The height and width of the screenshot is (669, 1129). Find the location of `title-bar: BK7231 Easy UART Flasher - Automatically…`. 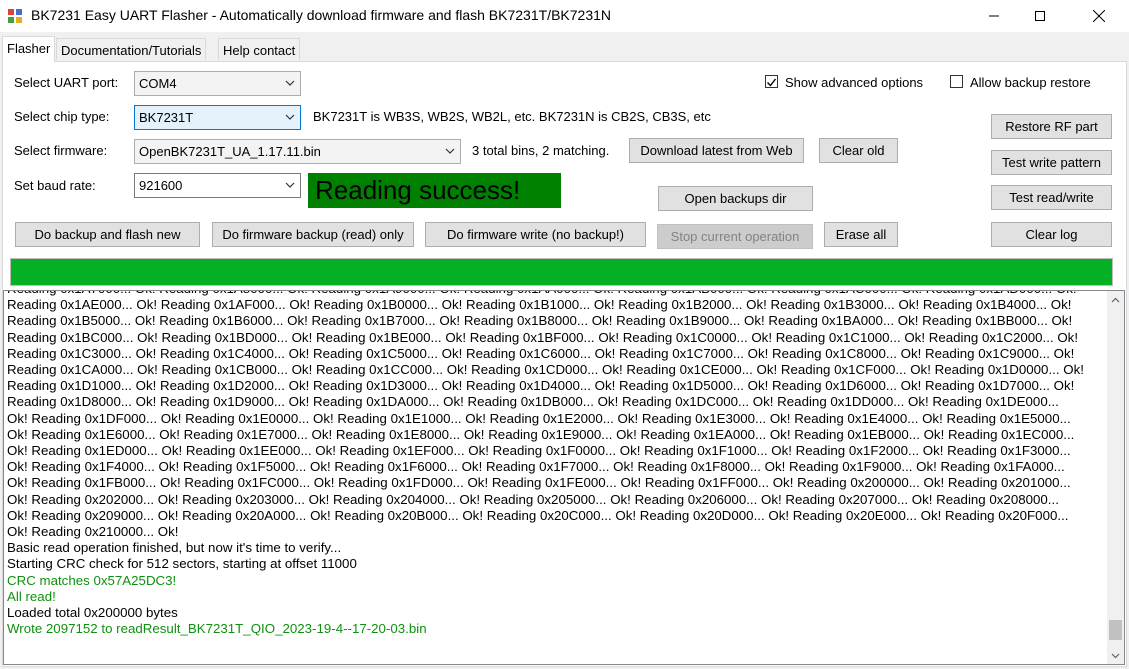

title-bar: BK7231 Easy UART Flasher - Automatically… is located at coordinates (564, 16).